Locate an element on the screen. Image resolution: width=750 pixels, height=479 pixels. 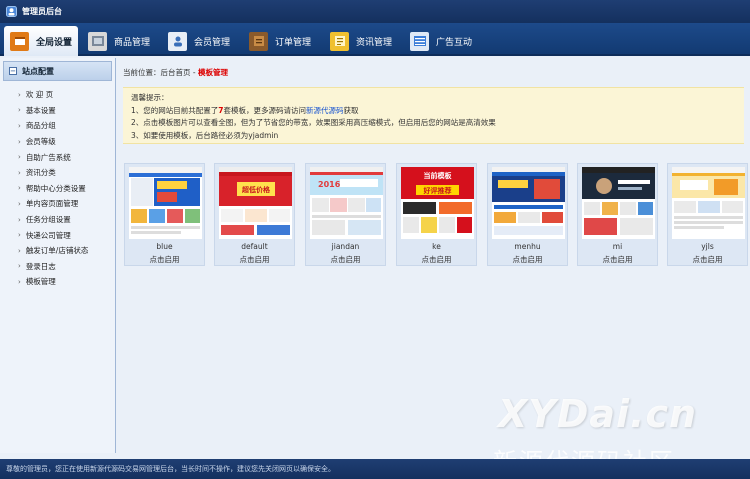
tip-heading: 温馨提示： is located at coordinates (150, 97).